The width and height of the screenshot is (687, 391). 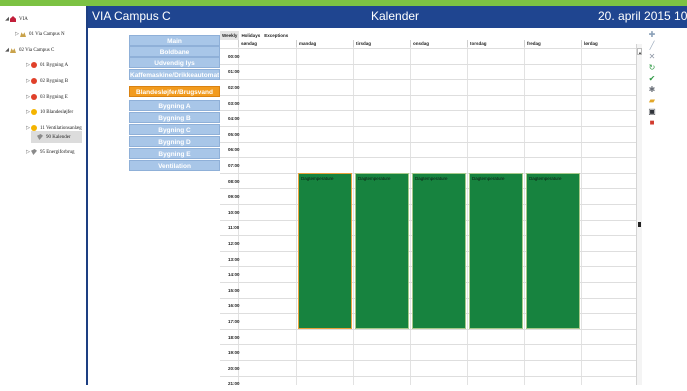 I want to click on tab-weekly: Weekly, so click(x=230, y=35).